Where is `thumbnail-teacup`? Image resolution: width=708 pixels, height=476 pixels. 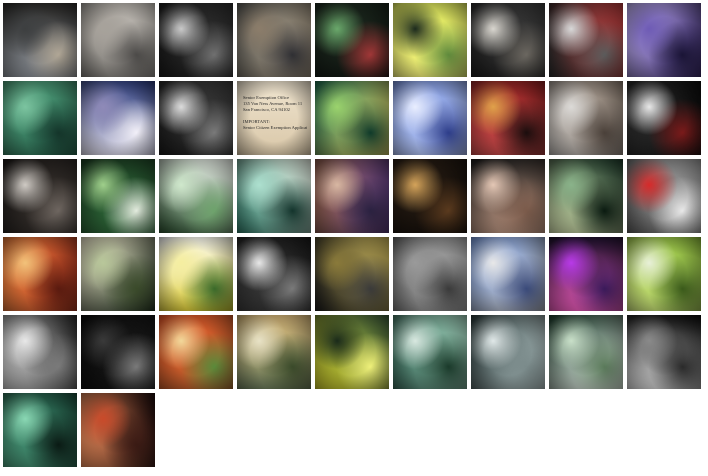
thumbnail-teacup is located at coordinates (196, 196).